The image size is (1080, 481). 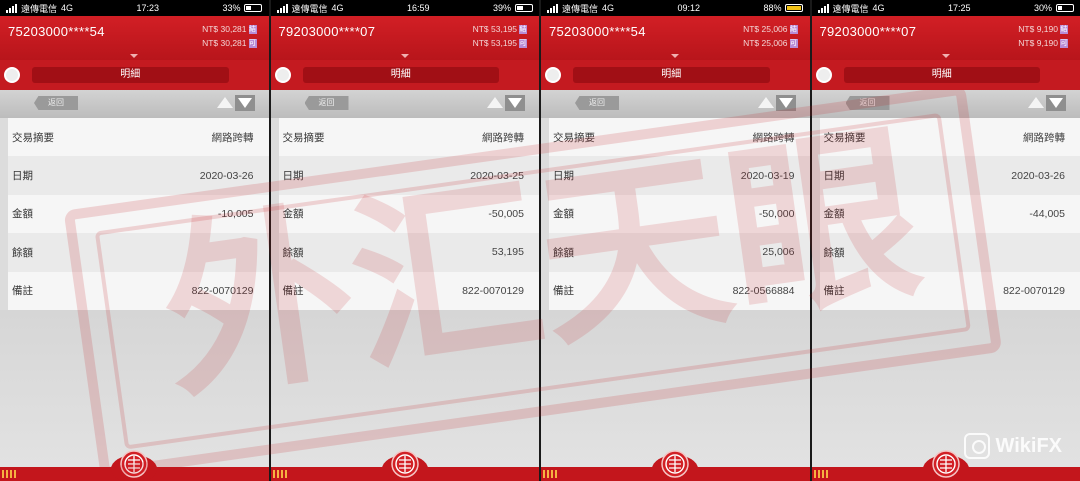 What do you see at coordinates (404, 38) in the screenshot?
I see `account-header: 79203000****07 NT$ 53,195 結 NT$ 53,195 可` at bounding box center [404, 38].